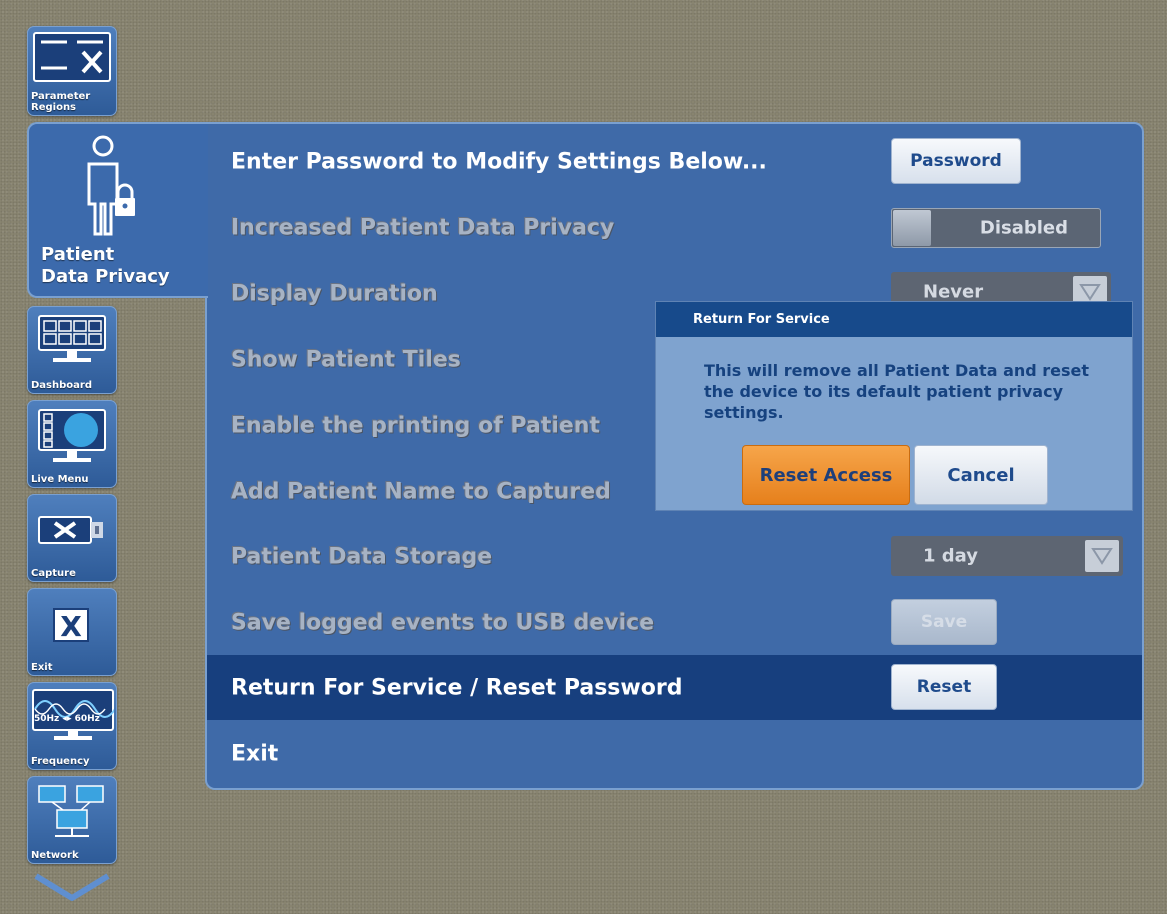  I want to click on select-value: Never, so click(953, 292).